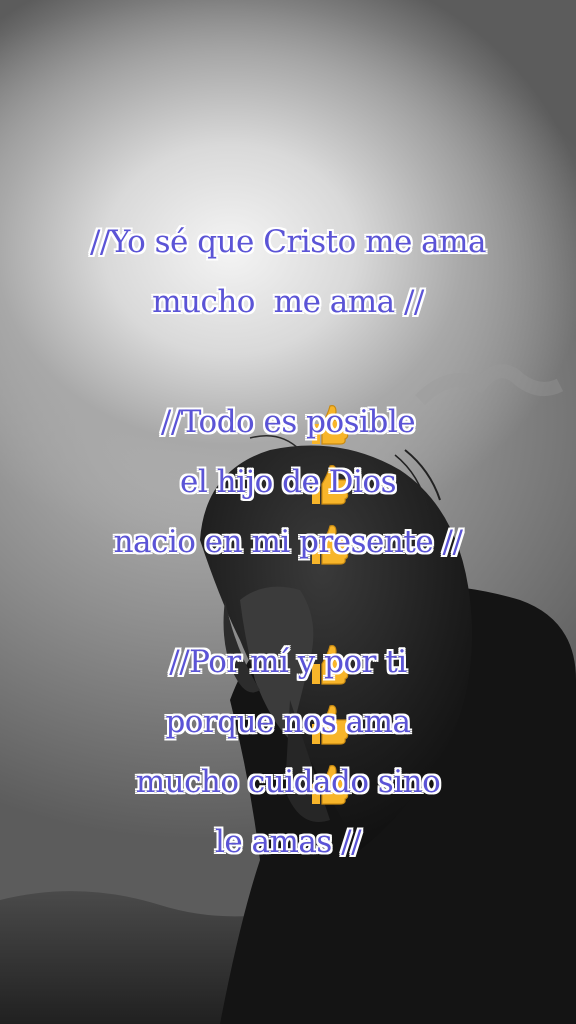 The height and width of the screenshot is (1024, 576). What do you see at coordinates (288, 302) in the screenshot?
I see `lyric-line-2: mucho me ama //` at bounding box center [288, 302].